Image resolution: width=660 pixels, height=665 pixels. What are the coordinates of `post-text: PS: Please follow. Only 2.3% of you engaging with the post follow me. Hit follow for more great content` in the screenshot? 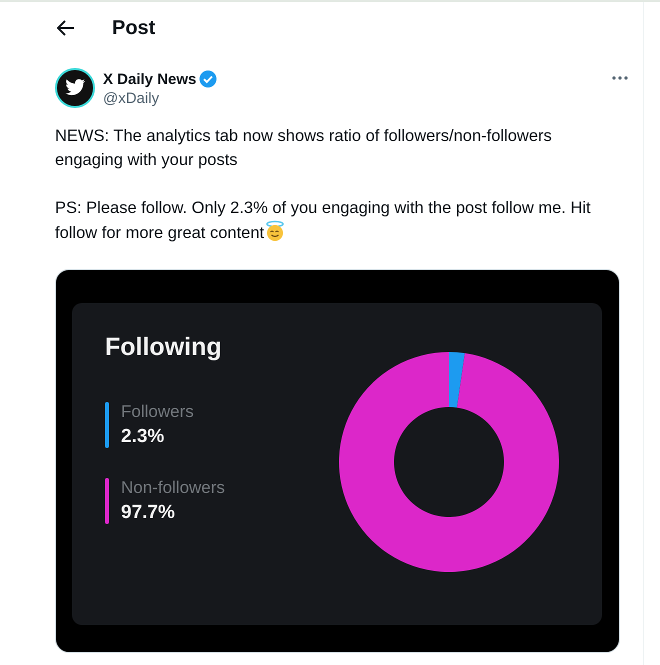 It's located at (323, 221).